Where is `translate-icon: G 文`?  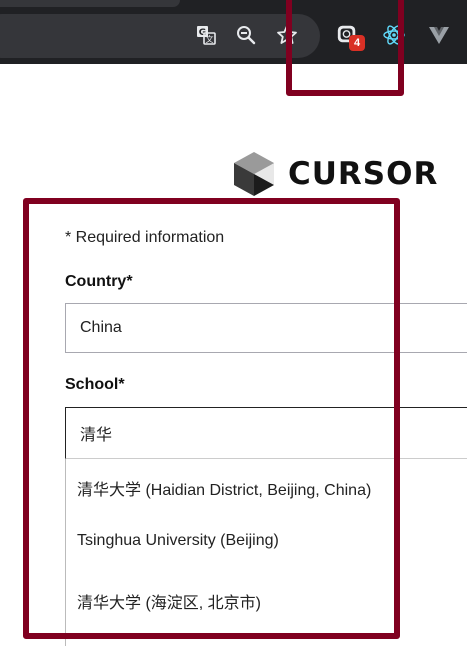
translate-icon: G 文 is located at coordinates (206, 35).